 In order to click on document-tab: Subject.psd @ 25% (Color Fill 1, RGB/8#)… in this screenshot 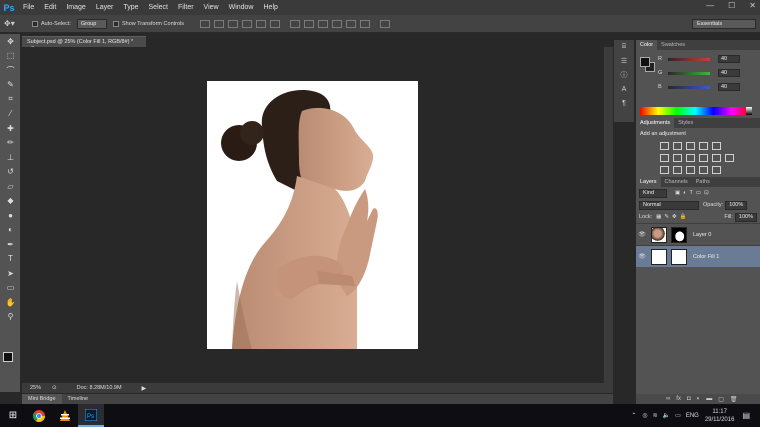, I will do `click(84, 43)`.